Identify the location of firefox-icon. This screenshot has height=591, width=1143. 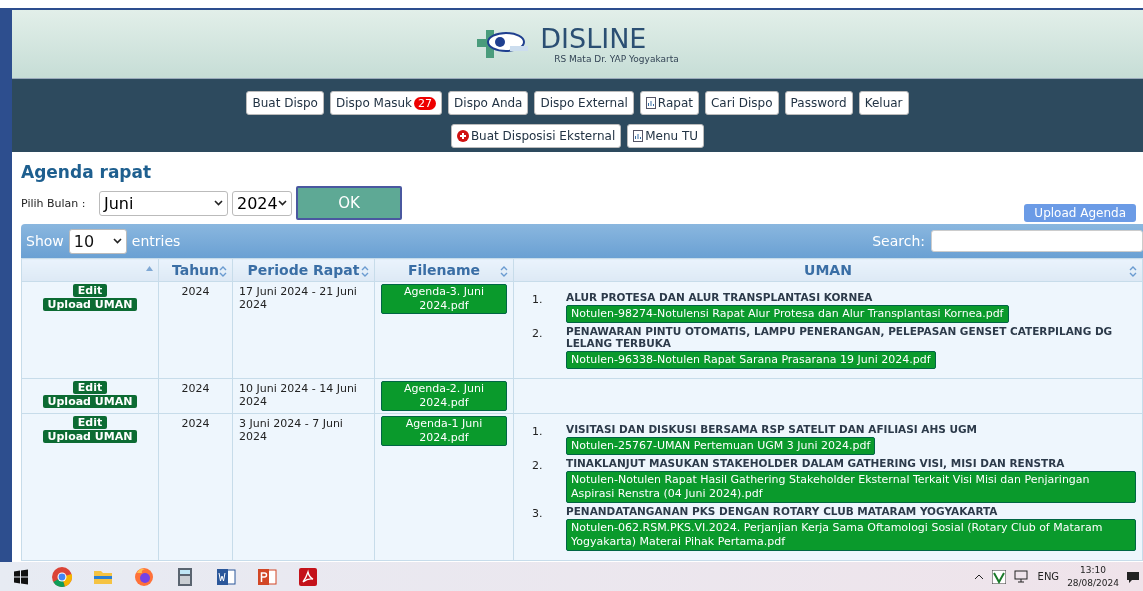
(143, 576).